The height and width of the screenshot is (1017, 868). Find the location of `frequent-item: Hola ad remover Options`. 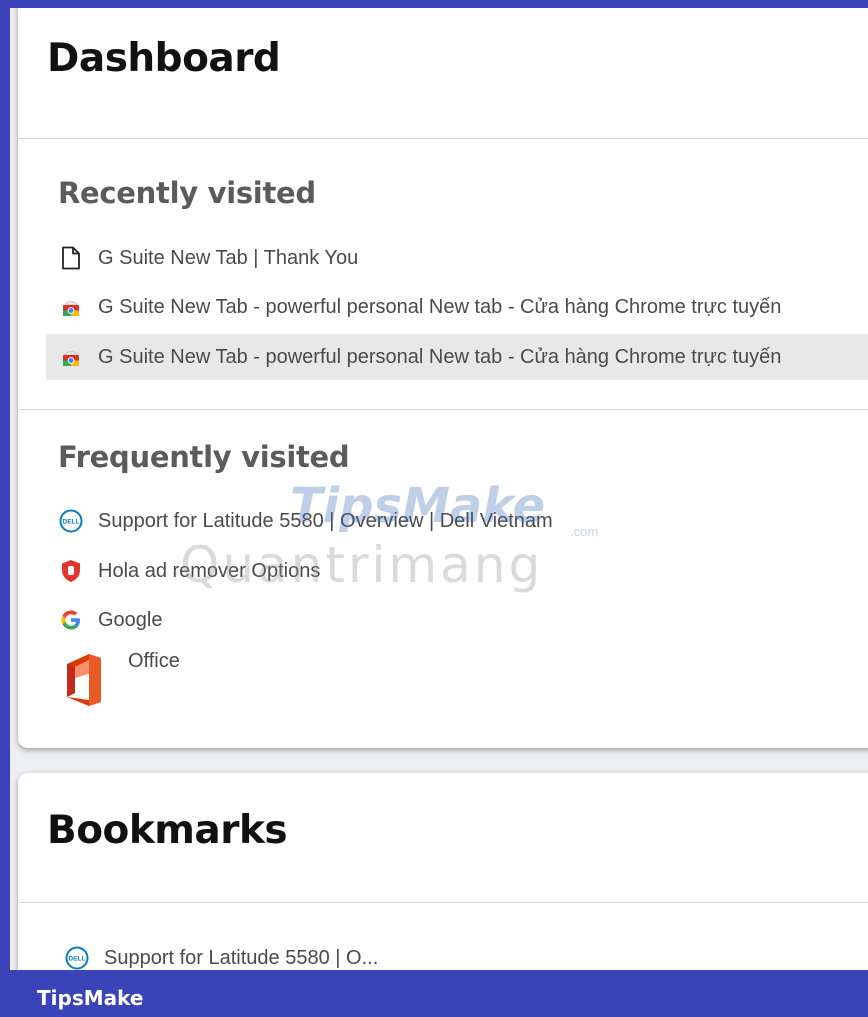

frequent-item: Hola ad remover Options is located at coordinates (457, 571).